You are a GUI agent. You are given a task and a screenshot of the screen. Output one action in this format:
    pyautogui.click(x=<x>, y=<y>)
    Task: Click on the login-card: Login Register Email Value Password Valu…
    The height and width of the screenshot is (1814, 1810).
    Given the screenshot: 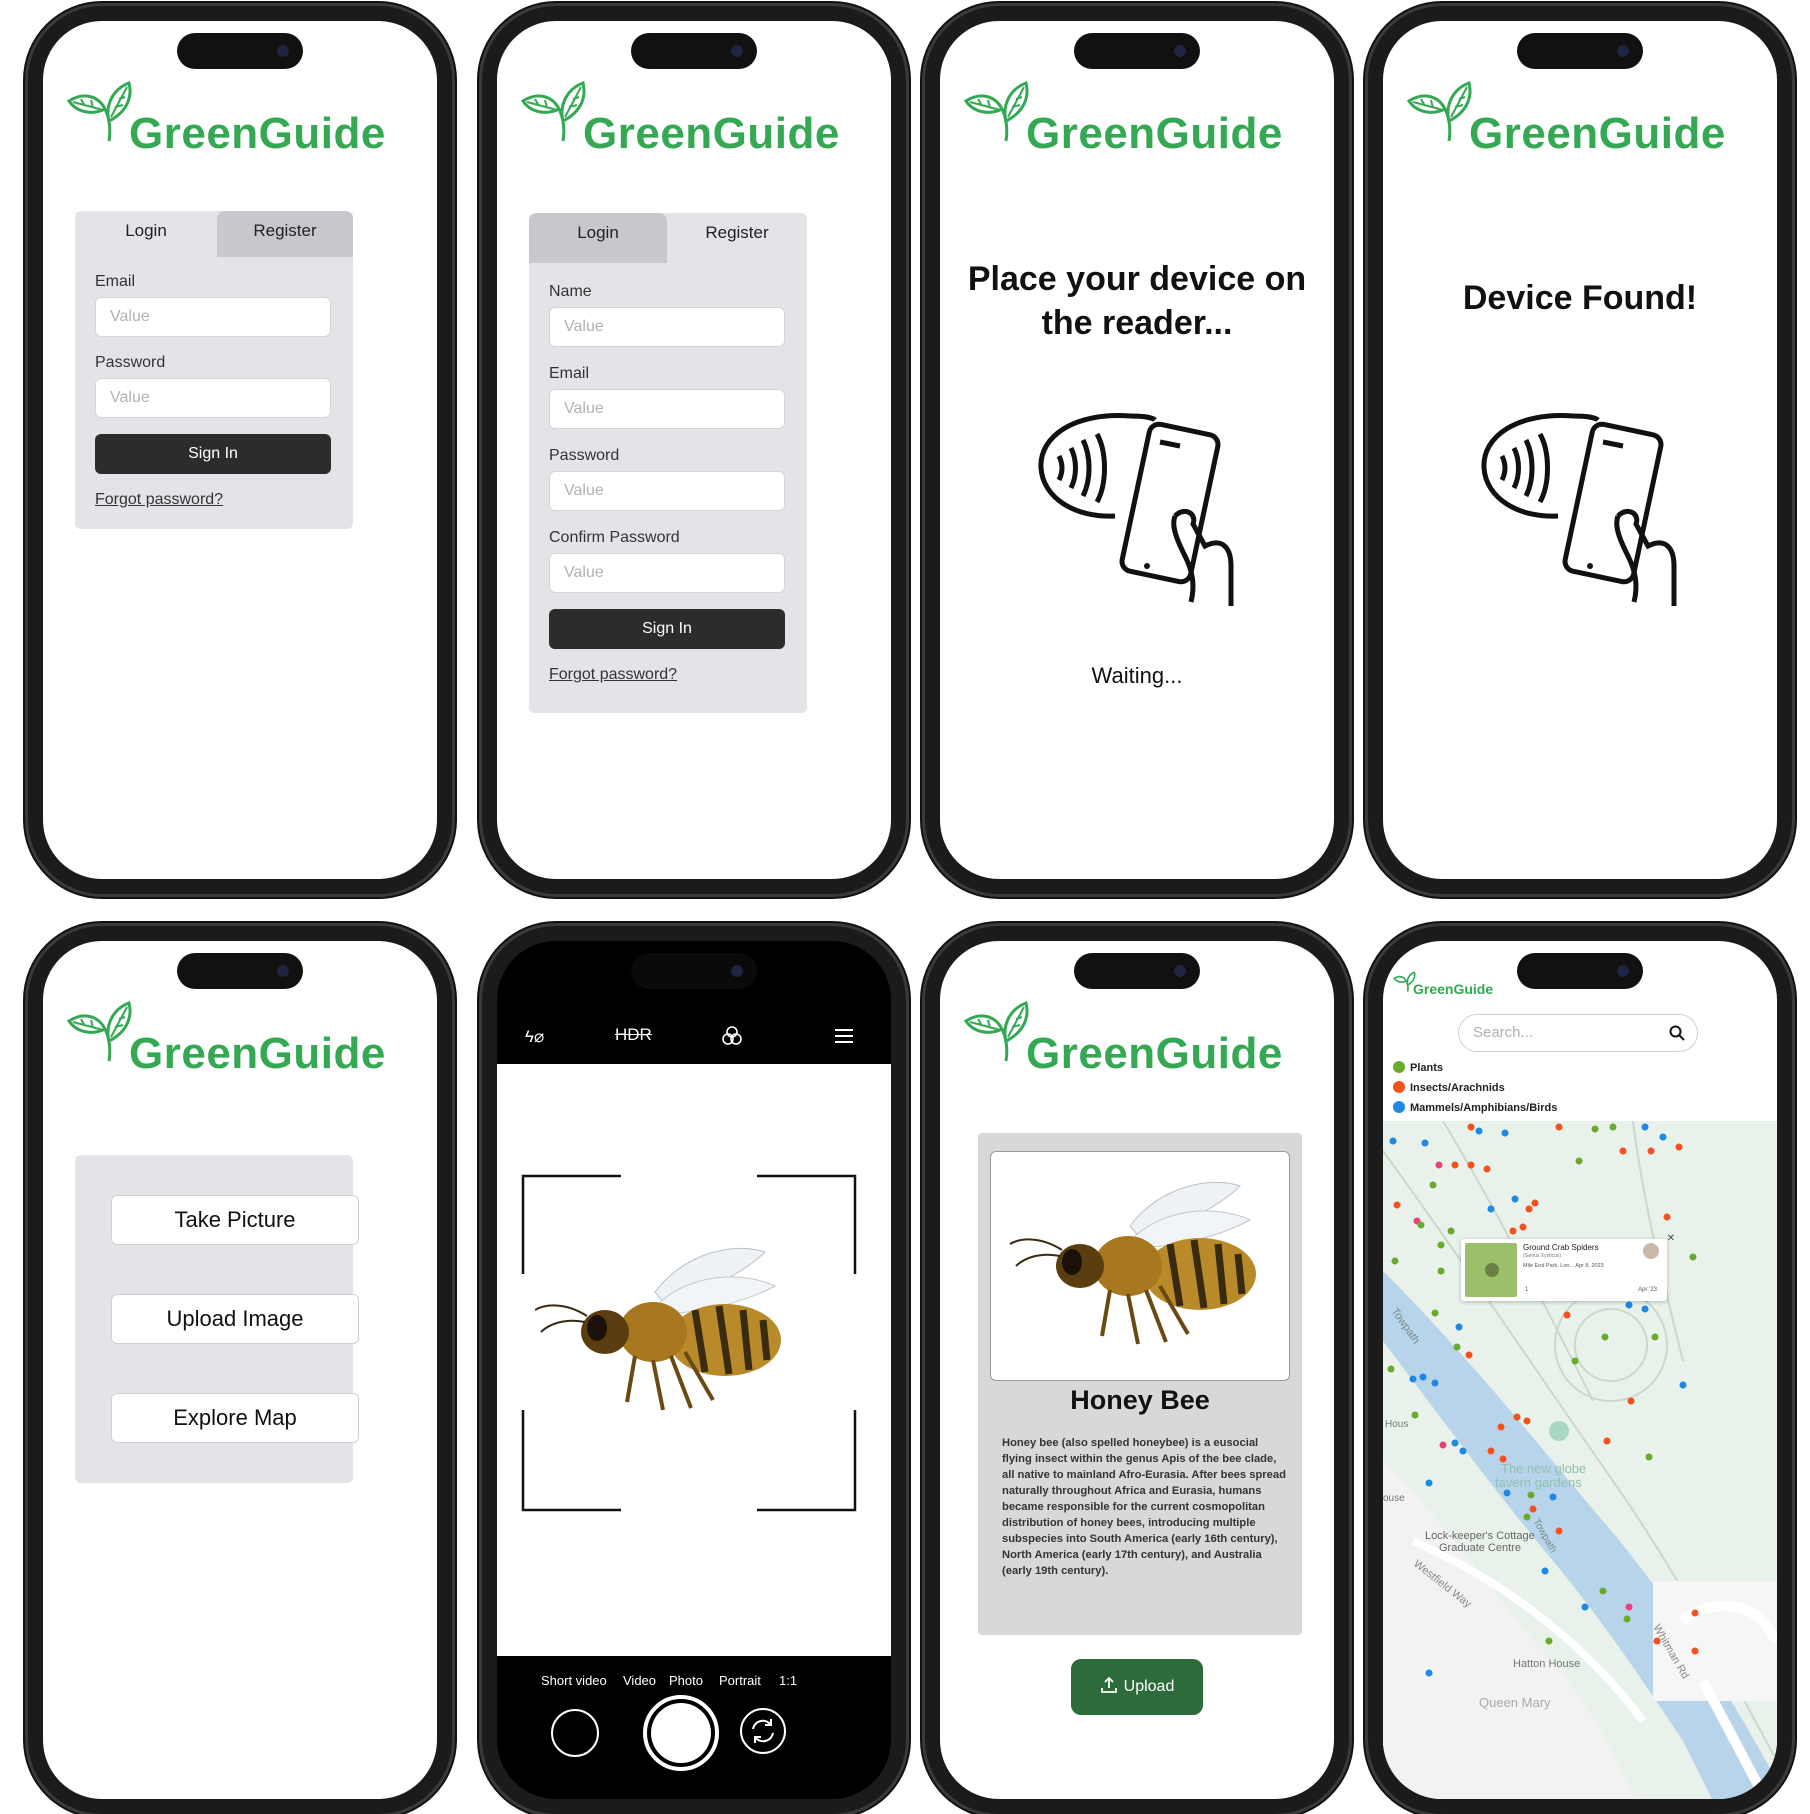 What is the action you would take?
    pyautogui.click(x=214, y=370)
    